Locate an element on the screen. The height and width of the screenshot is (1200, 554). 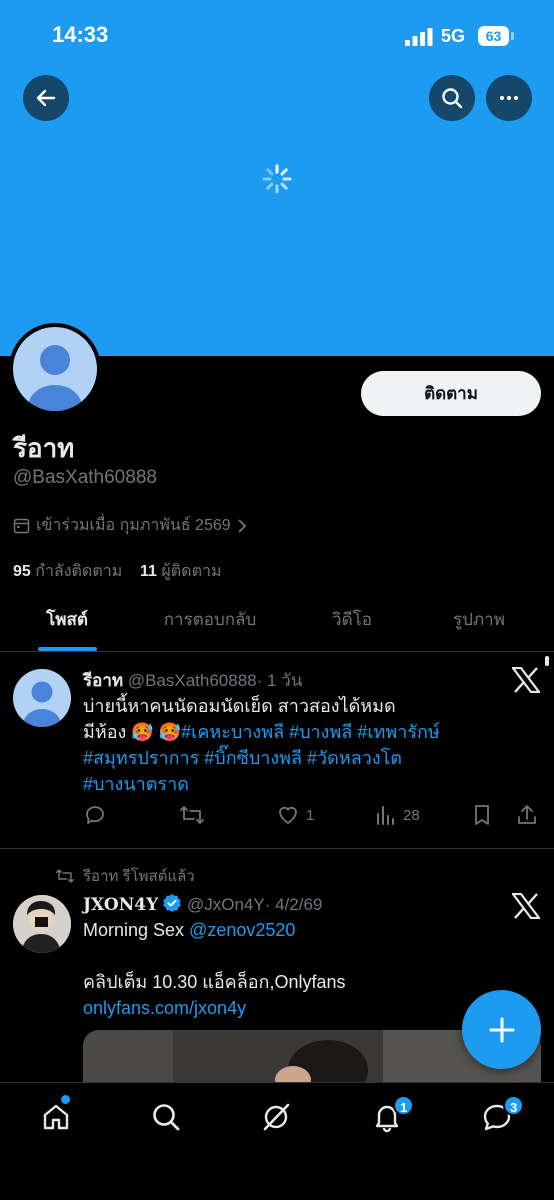
battery-level: 63 is located at coordinates (493, 36).